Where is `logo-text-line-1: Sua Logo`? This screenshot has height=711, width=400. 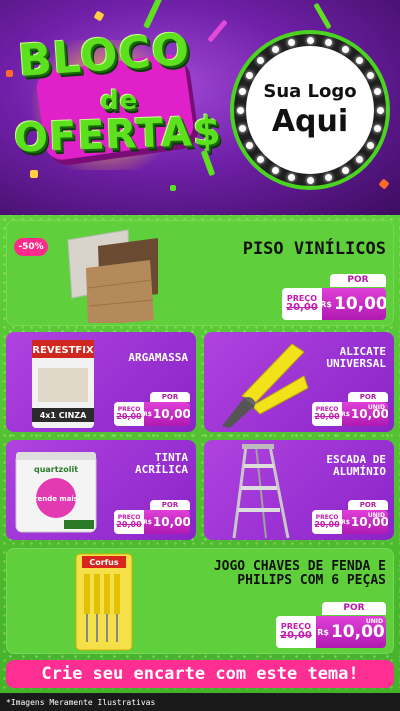
logo-text-line-1: Sua Logo is located at coordinates (310, 91).